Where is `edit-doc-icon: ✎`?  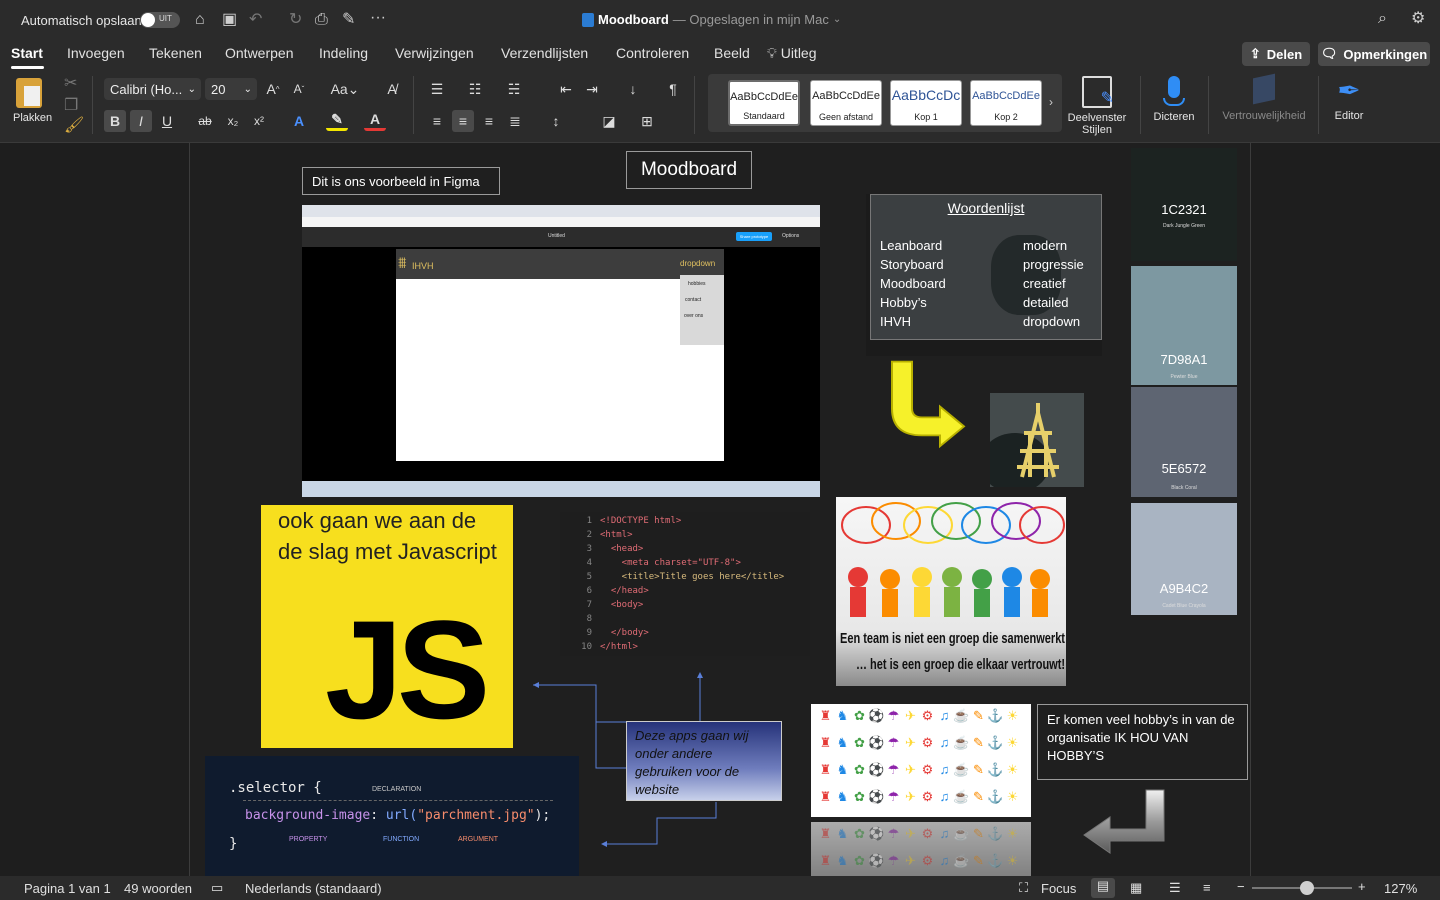 edit-doc-icon: ✎ is located at coordinates (348, 20).